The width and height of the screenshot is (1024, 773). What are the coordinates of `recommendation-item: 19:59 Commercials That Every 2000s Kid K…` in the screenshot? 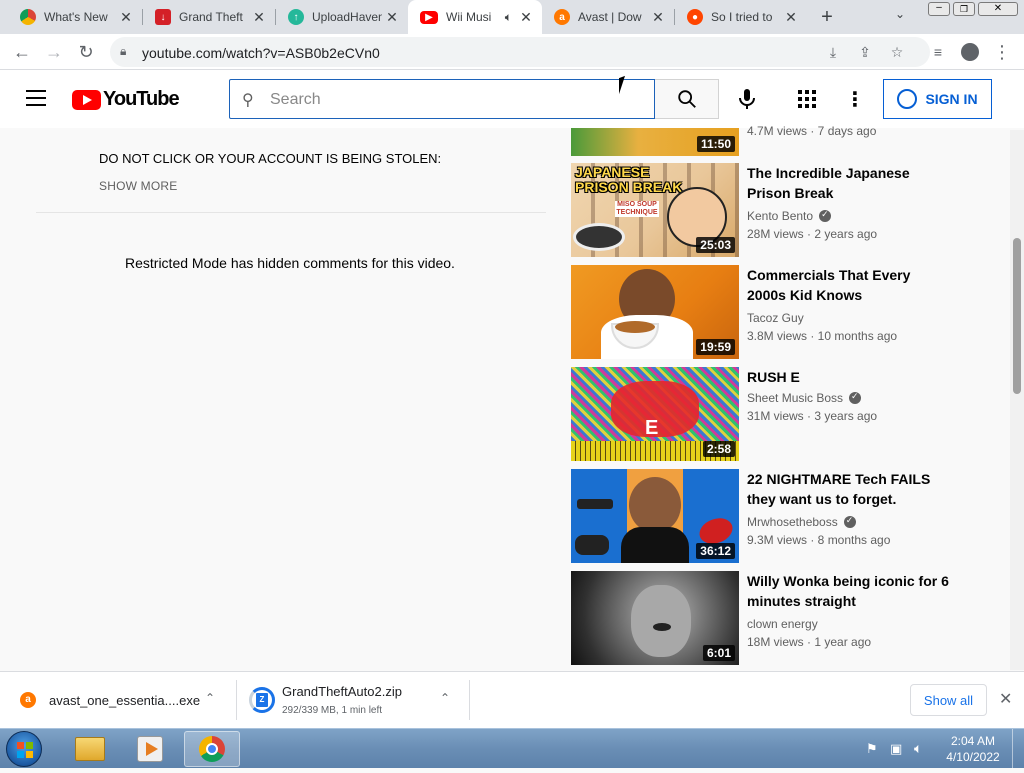 It's located at (761, 313).